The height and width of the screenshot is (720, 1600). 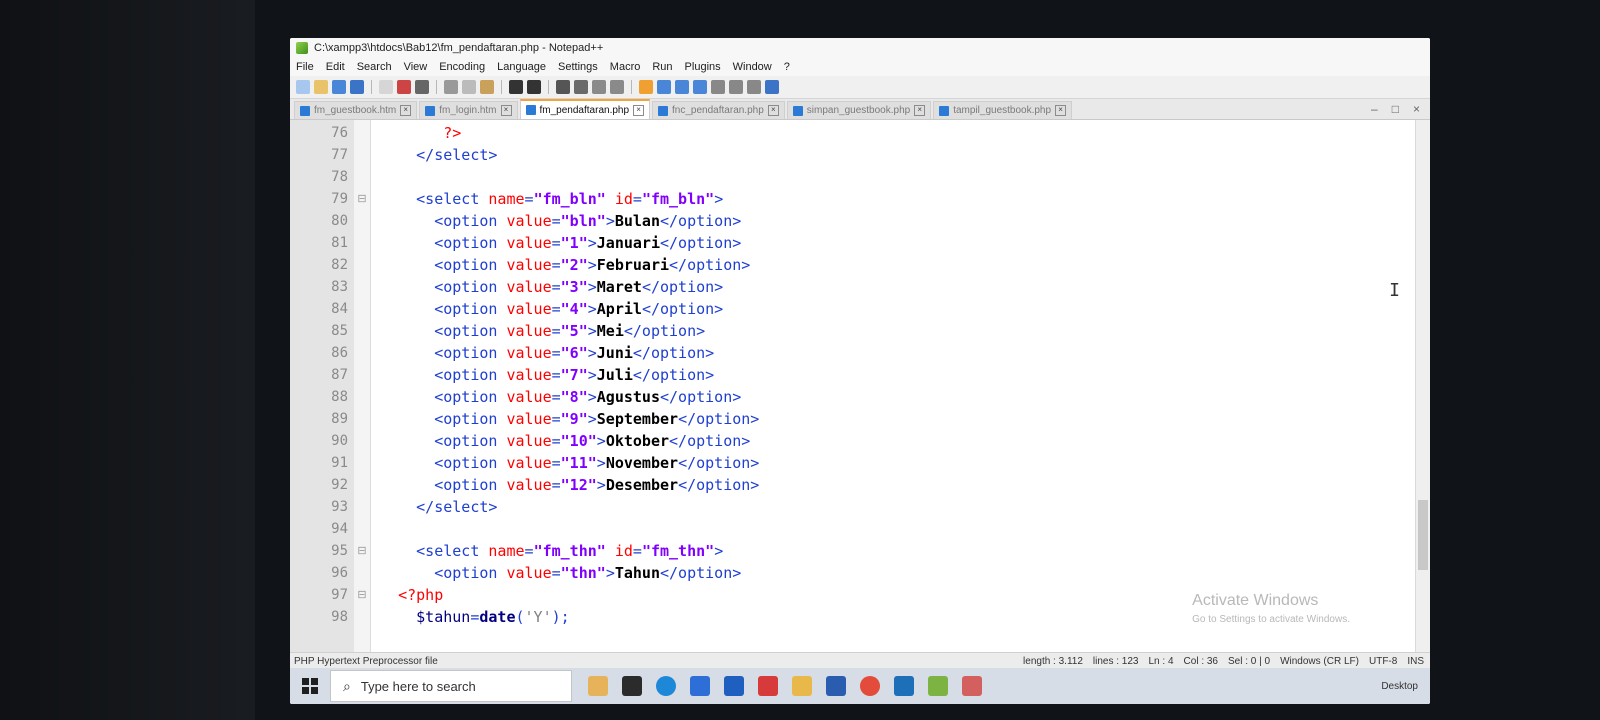 I want to click on find-icon, so click(x=563, y=87).